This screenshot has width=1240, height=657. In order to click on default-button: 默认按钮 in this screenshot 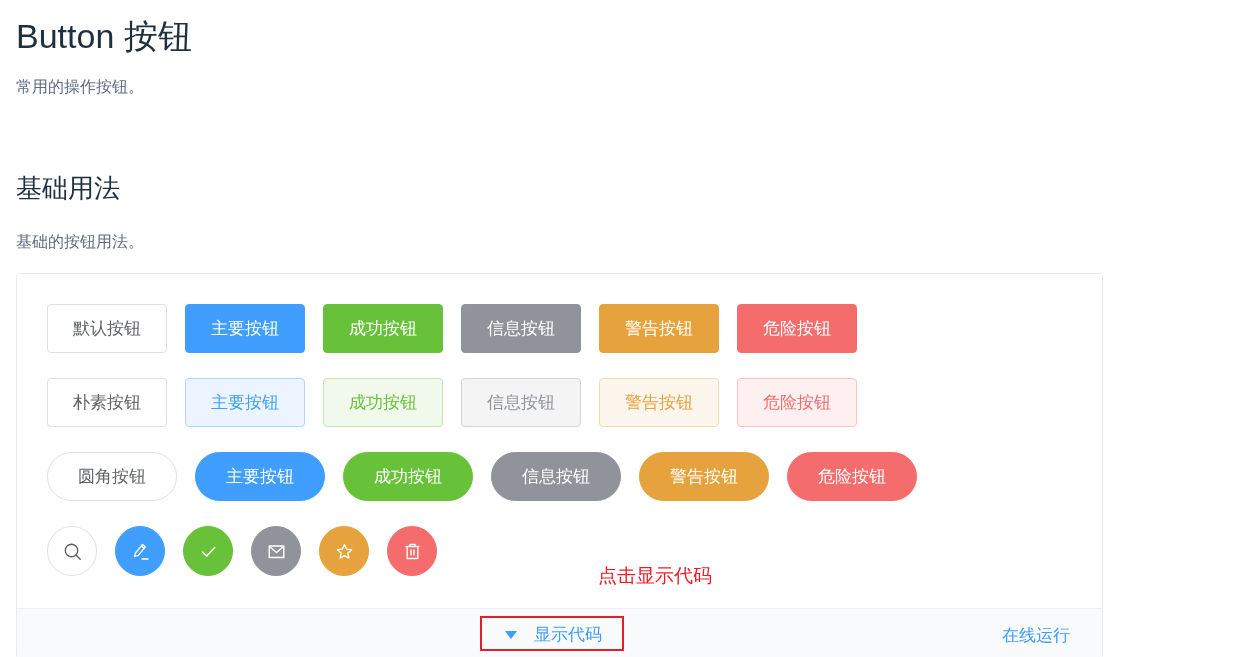, I will do `click(107, 328)`.